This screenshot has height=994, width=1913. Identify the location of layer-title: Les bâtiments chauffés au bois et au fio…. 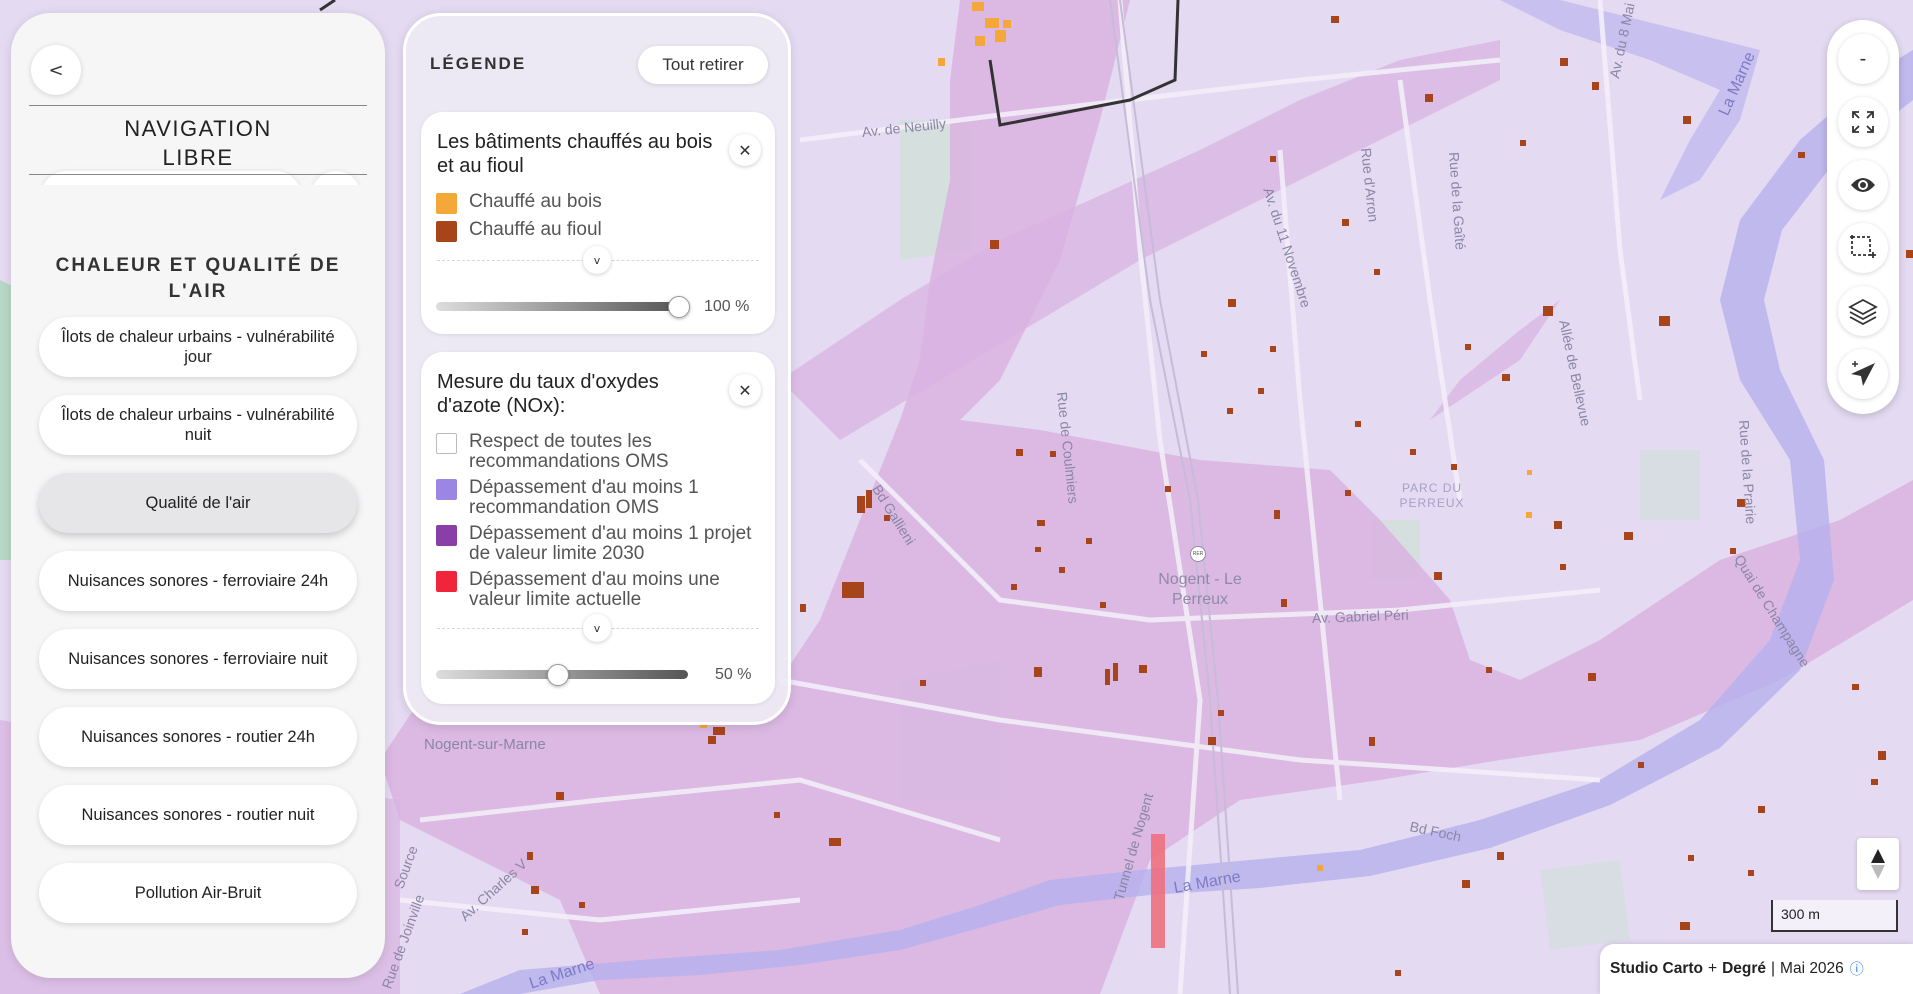
(575, 154).